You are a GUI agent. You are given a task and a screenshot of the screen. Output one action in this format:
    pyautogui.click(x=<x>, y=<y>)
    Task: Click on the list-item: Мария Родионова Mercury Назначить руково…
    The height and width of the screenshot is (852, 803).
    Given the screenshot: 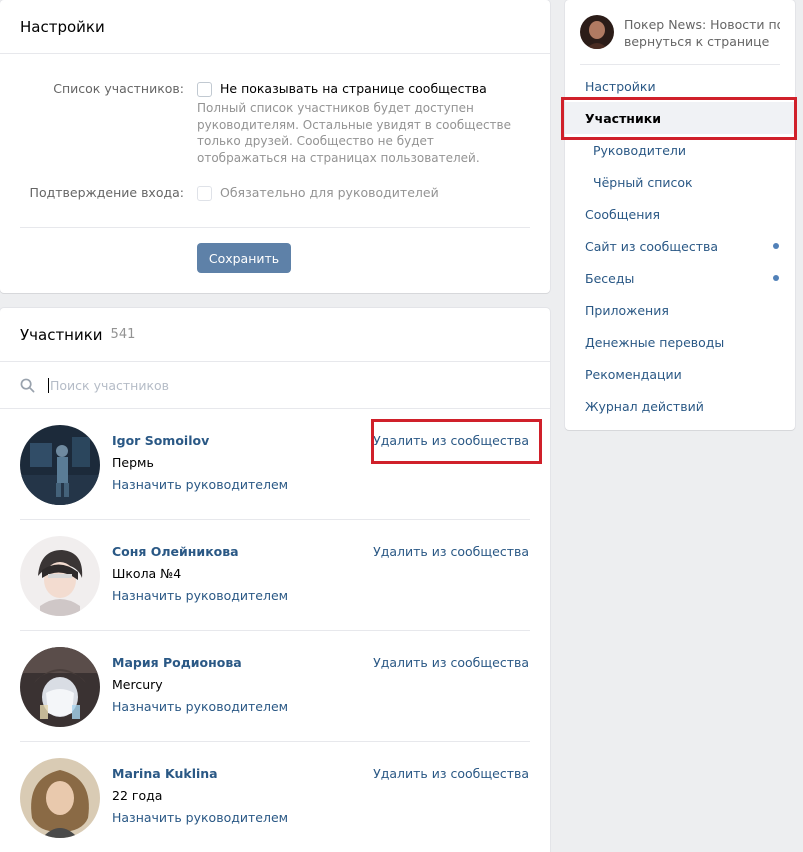 What is the action you would take?
    pyautogui.click(x=275, y=686)
    